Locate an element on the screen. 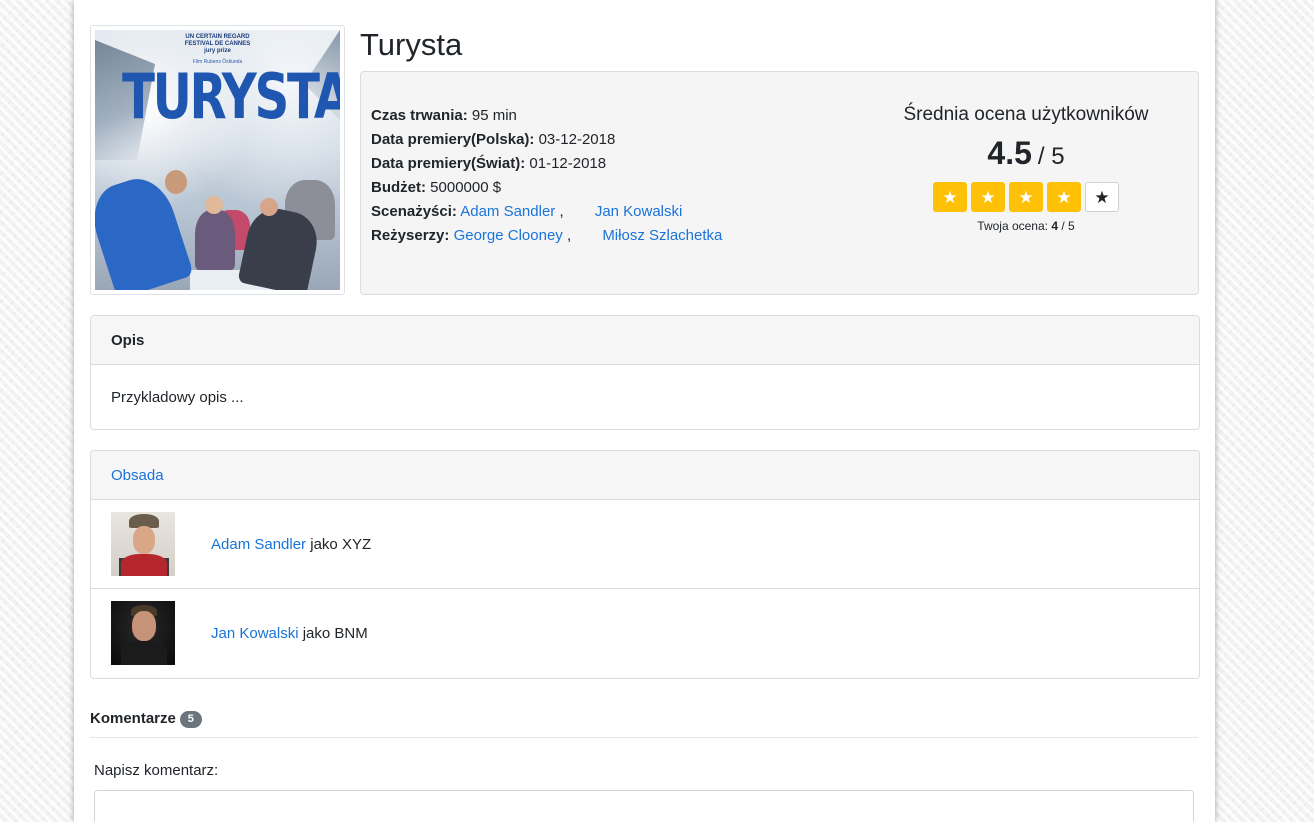  cast-row: Adam Sandler jako XYZ is located at coordinates (645, 544).